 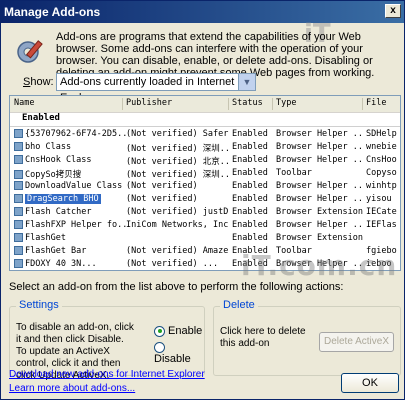 I want to click on file-cell: CnsHoo, so click(x=381, y=160).